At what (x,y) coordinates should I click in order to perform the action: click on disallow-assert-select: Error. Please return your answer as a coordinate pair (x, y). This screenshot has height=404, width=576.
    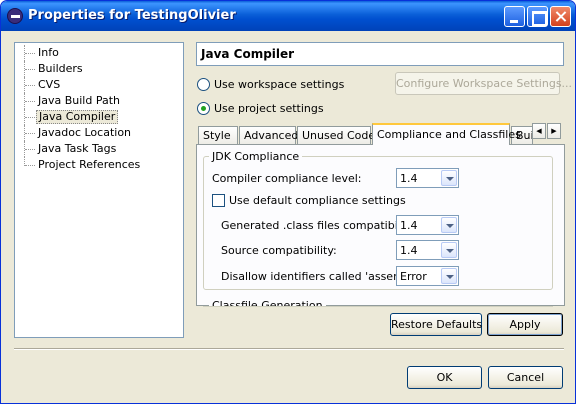
    Looking at the image, I should click on (427, 276).